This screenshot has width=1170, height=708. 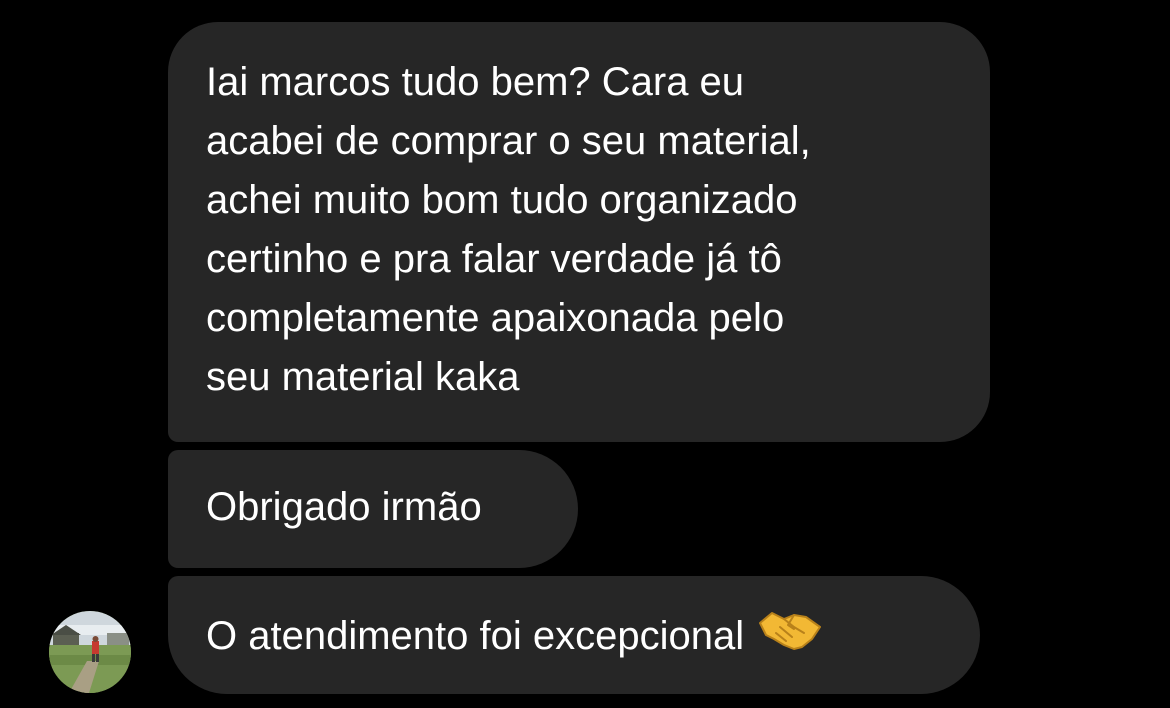 I want to click on message-text-line: seu material kaka, so click(x=363, y=377).